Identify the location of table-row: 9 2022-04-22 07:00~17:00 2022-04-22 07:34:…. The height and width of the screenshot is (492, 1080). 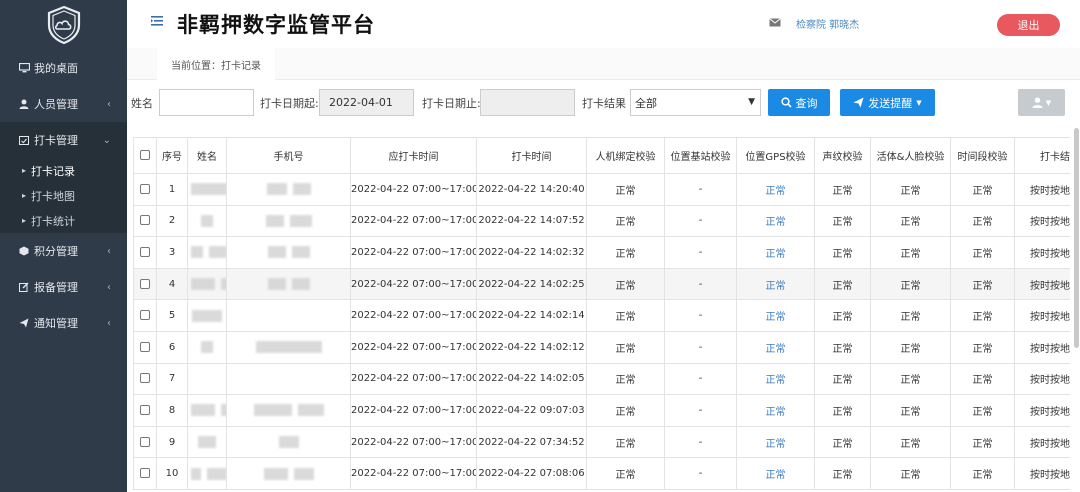
(601, 442).